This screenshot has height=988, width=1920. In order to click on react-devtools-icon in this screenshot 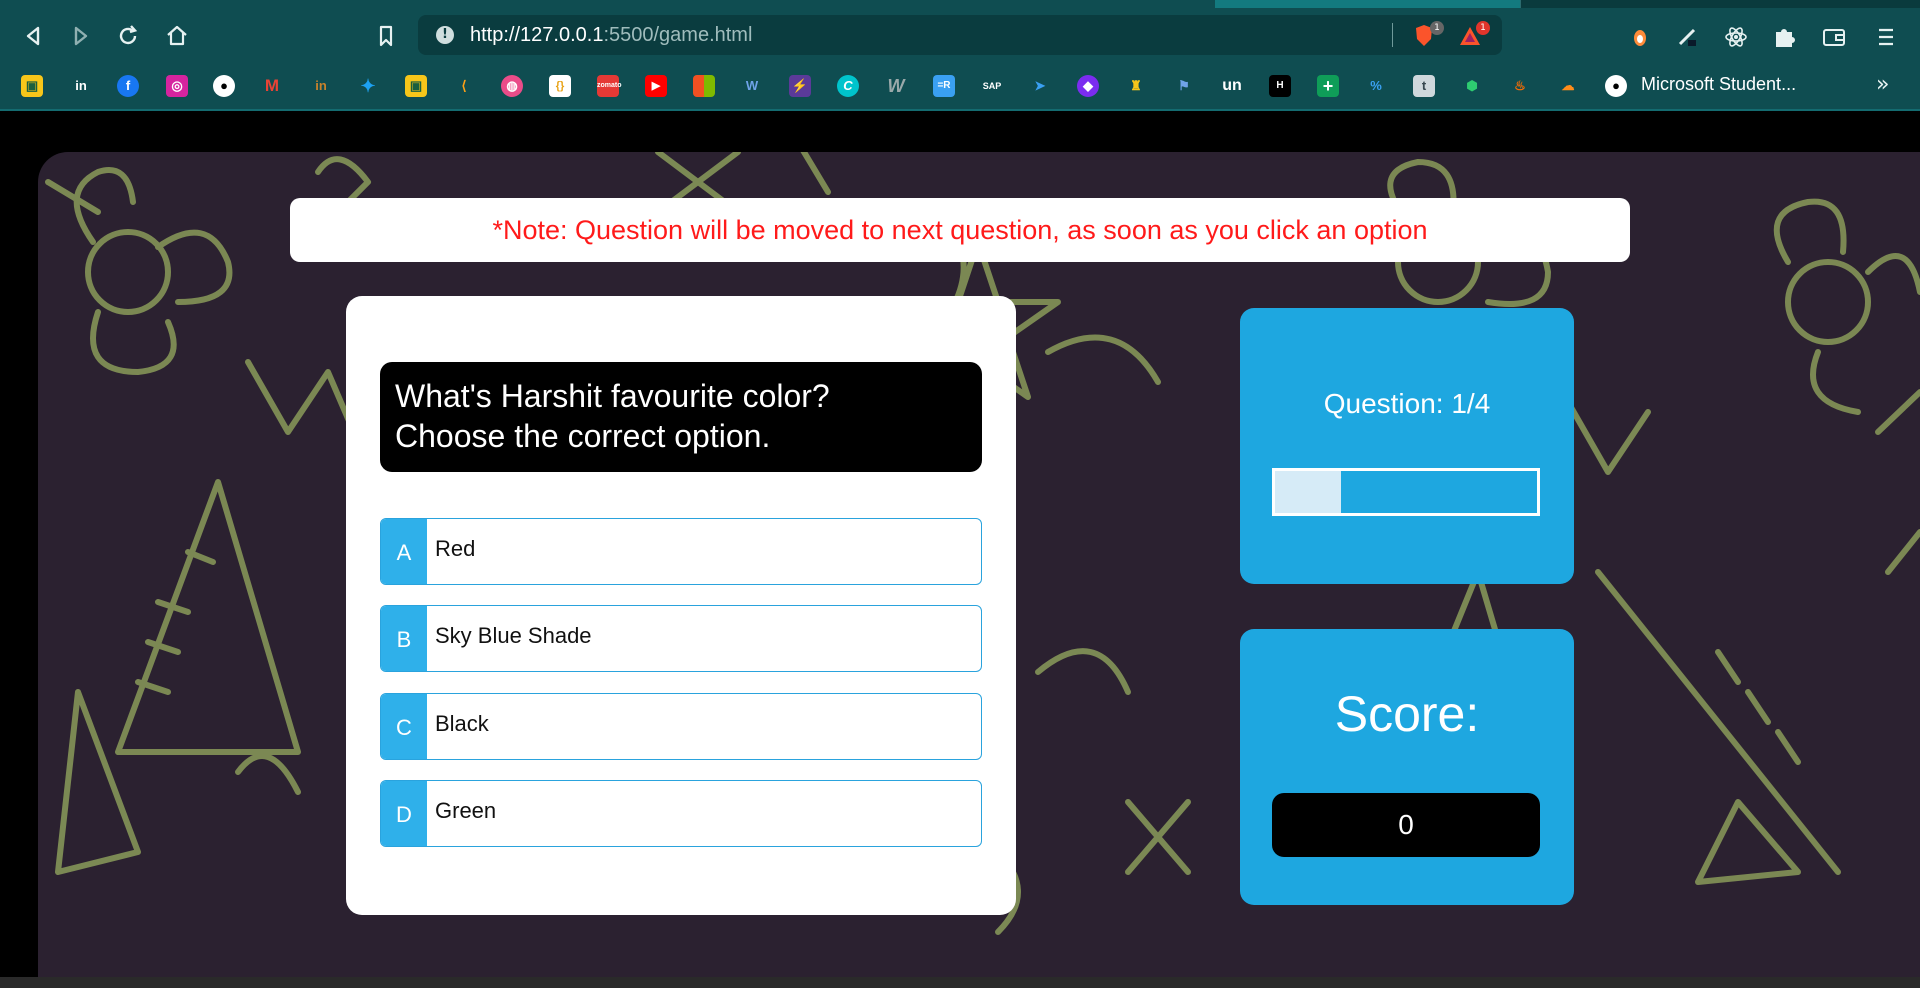, I will do `click(1736, 37)`.